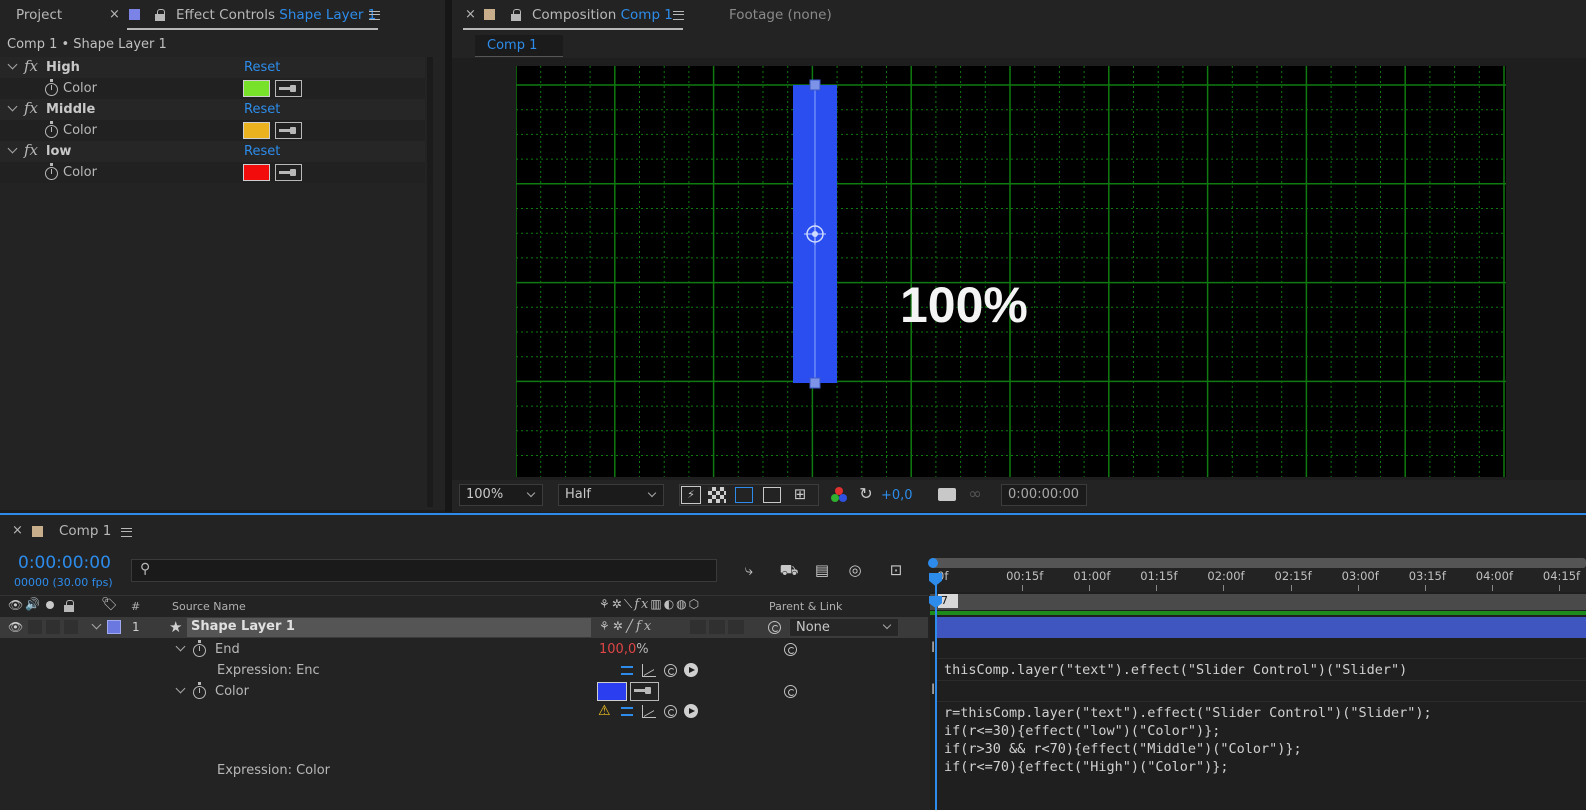  I want to click on graph-editor-icon: ⊡, so click(896, 570).